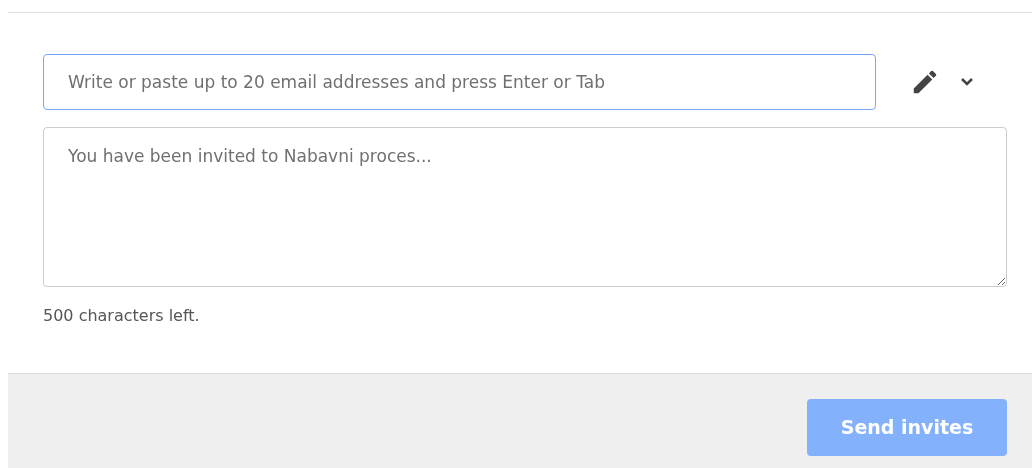 The image size is (1032, 468). Describe the element at coordinates (122, 316) in the screenshot. I see `character-count: 500 characters left.` at that location.